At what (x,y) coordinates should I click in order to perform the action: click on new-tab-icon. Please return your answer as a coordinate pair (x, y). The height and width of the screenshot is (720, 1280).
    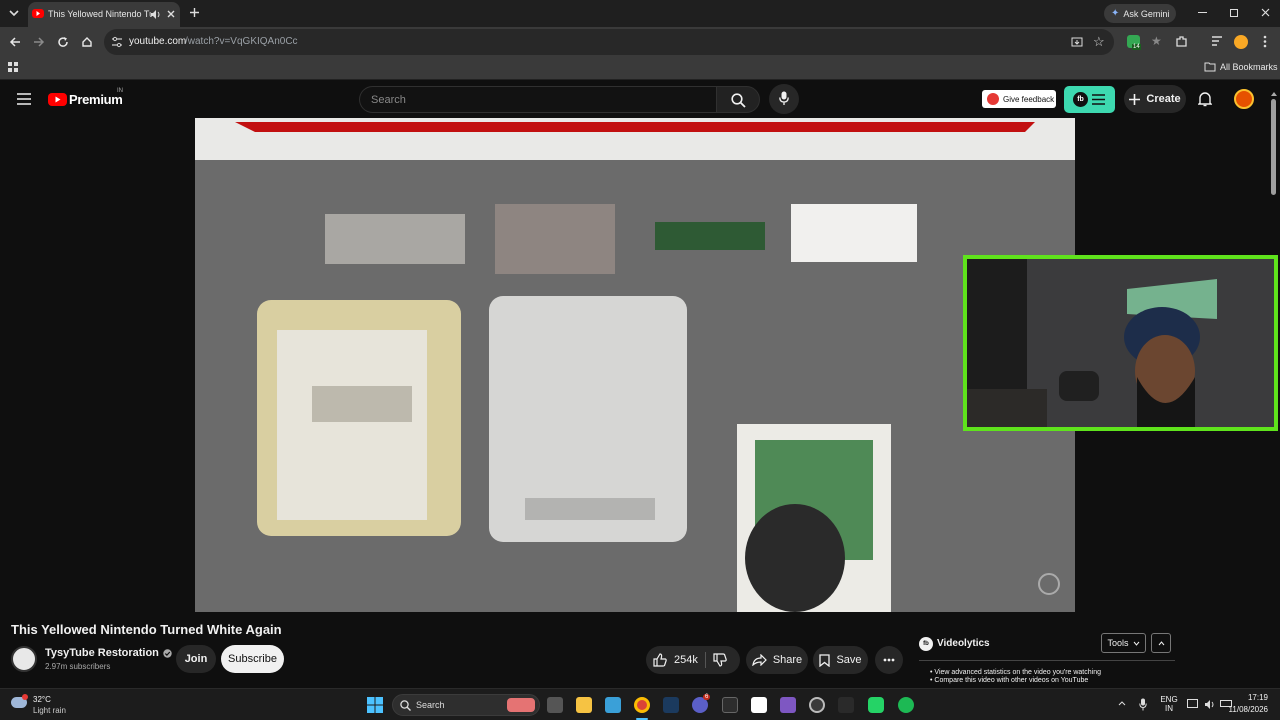
    Looking at the image, I should click on (194, 12).